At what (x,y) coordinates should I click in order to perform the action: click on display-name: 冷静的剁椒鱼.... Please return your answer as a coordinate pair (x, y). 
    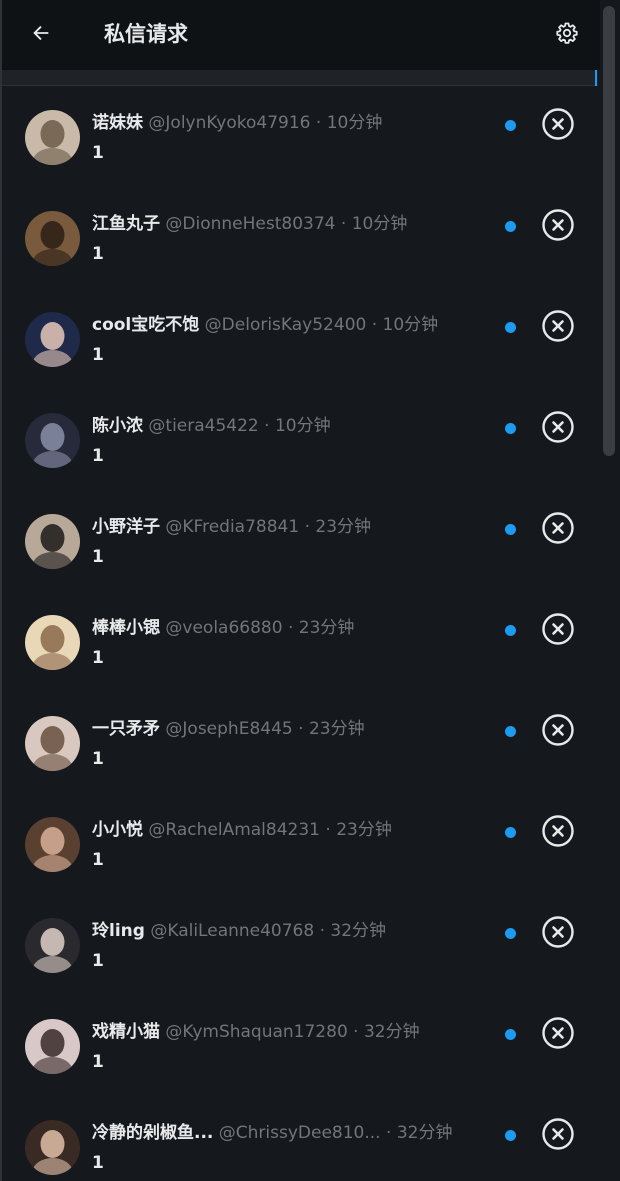
    Looking at the image, I should click on (153, 1133).